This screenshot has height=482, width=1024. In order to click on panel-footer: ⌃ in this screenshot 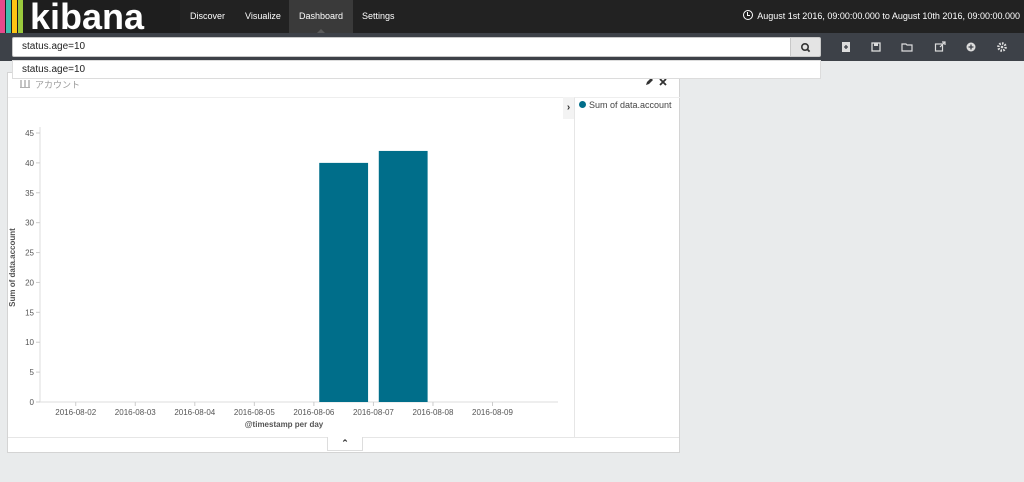, I will do `click(343, 444)`.